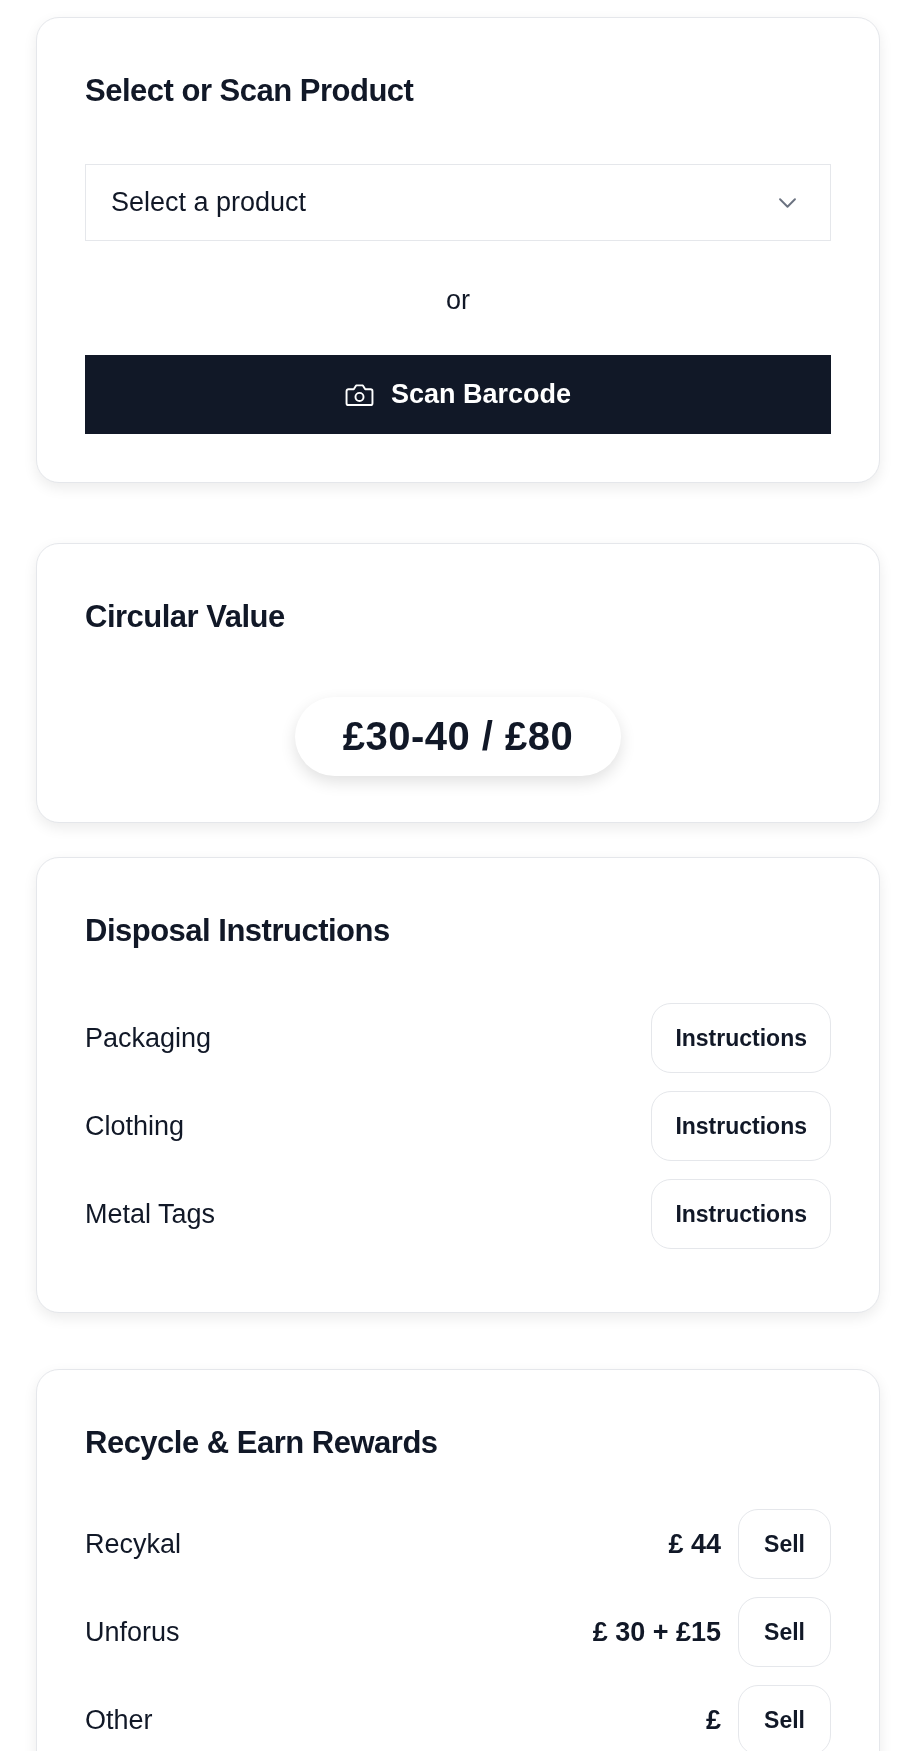  What do you see at coordinates (148, 1038) in the screenshot?
I see `item-label: Packaging` at bounding box center [148, 1038].